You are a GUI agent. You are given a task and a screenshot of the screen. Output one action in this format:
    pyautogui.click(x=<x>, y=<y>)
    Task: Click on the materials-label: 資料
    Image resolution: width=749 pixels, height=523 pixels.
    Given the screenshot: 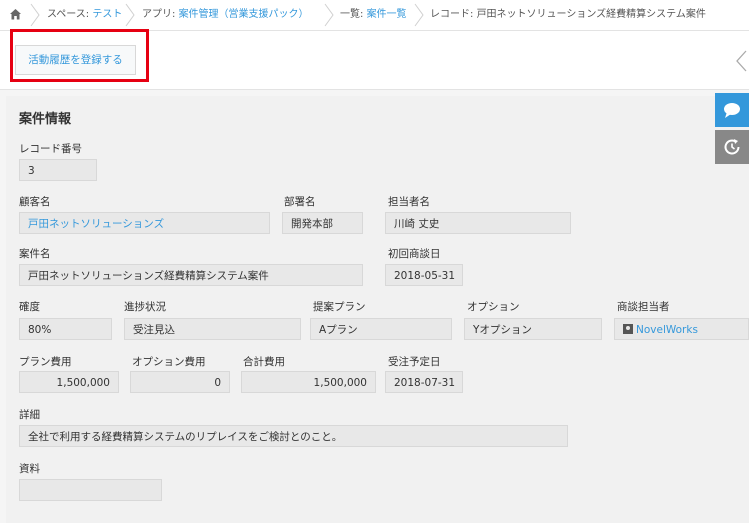 What is the action you would take?
    pyautogui.click(x=29, y=469)
    